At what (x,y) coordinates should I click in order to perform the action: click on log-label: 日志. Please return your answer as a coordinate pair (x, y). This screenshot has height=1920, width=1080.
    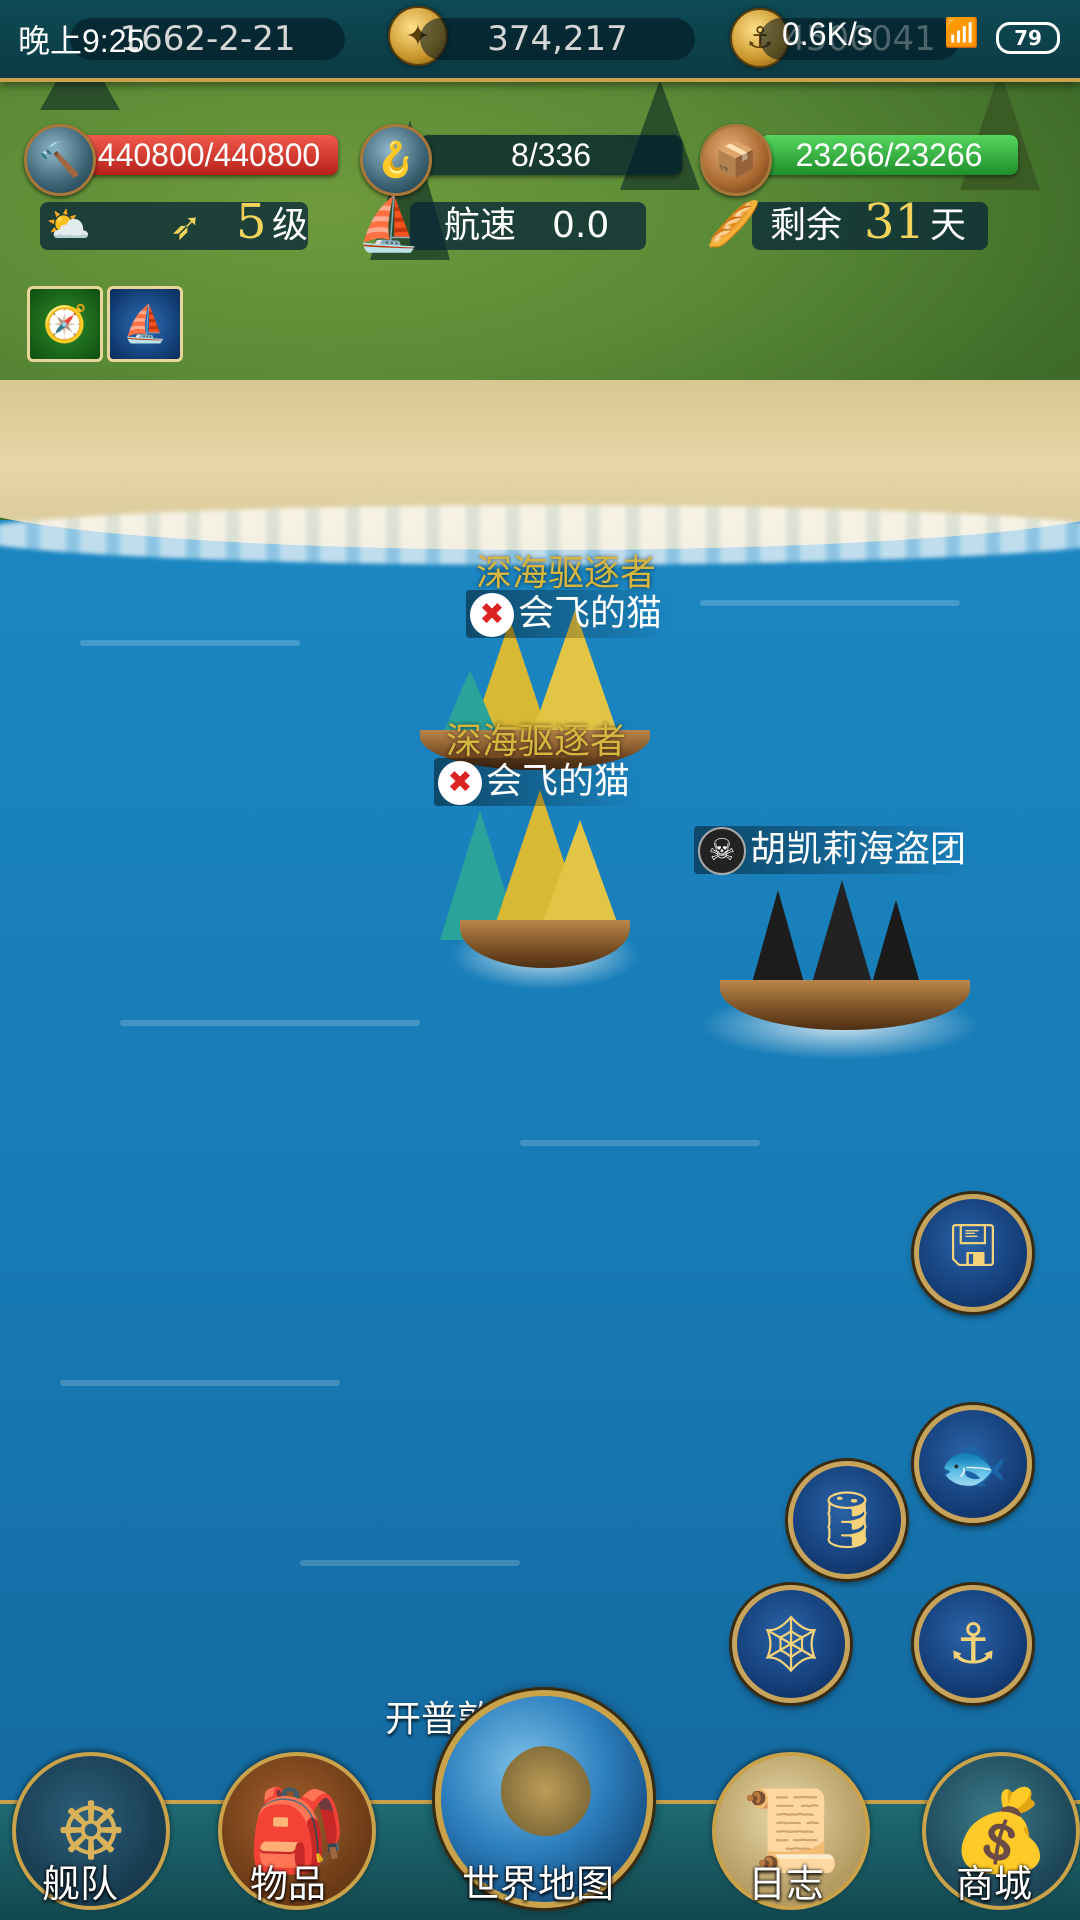
    Looking at the image, I should click on (786, 1884).